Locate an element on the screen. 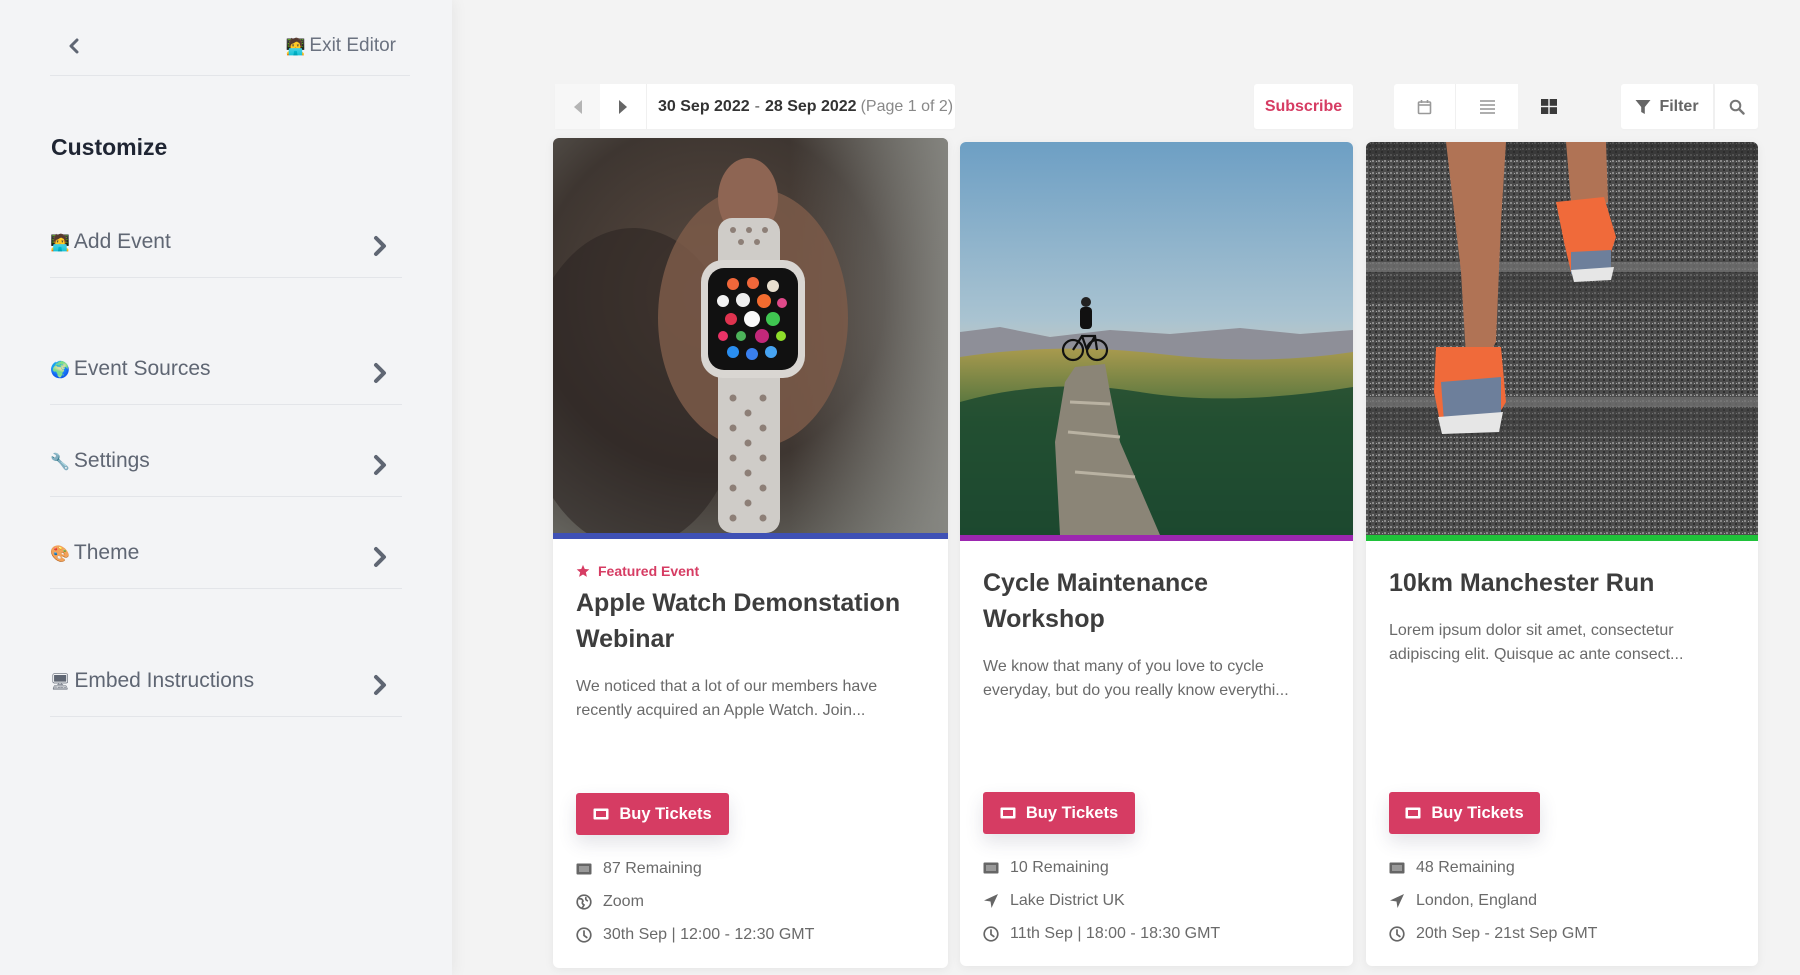 This screenshot has height=975, width=1800. next-page-button is located at coordinates (623, 106).